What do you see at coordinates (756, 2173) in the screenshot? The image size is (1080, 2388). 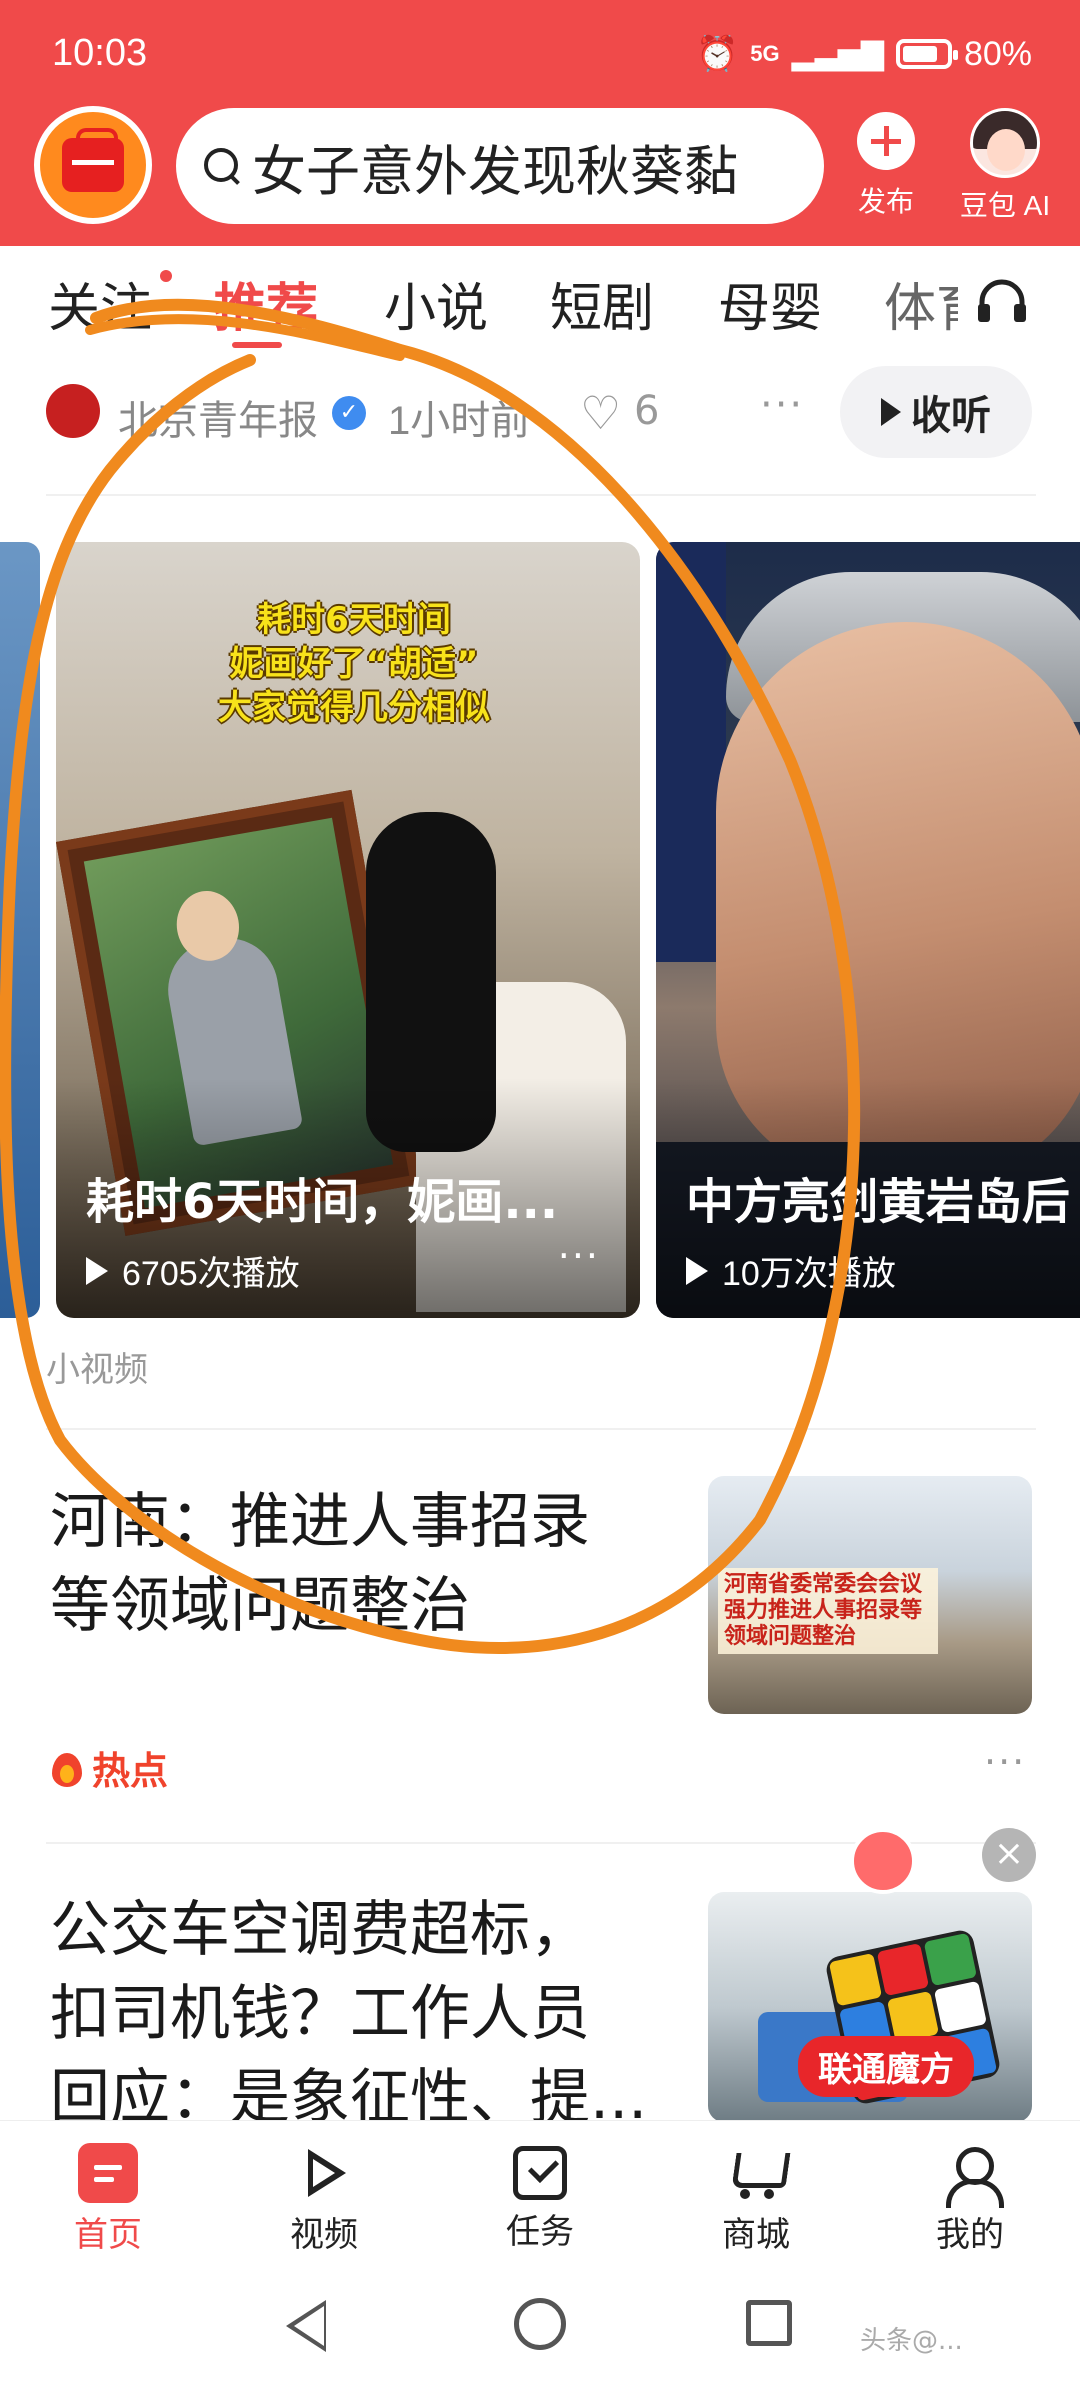 I see `cart-icon` at bounding box center [756, 2173].